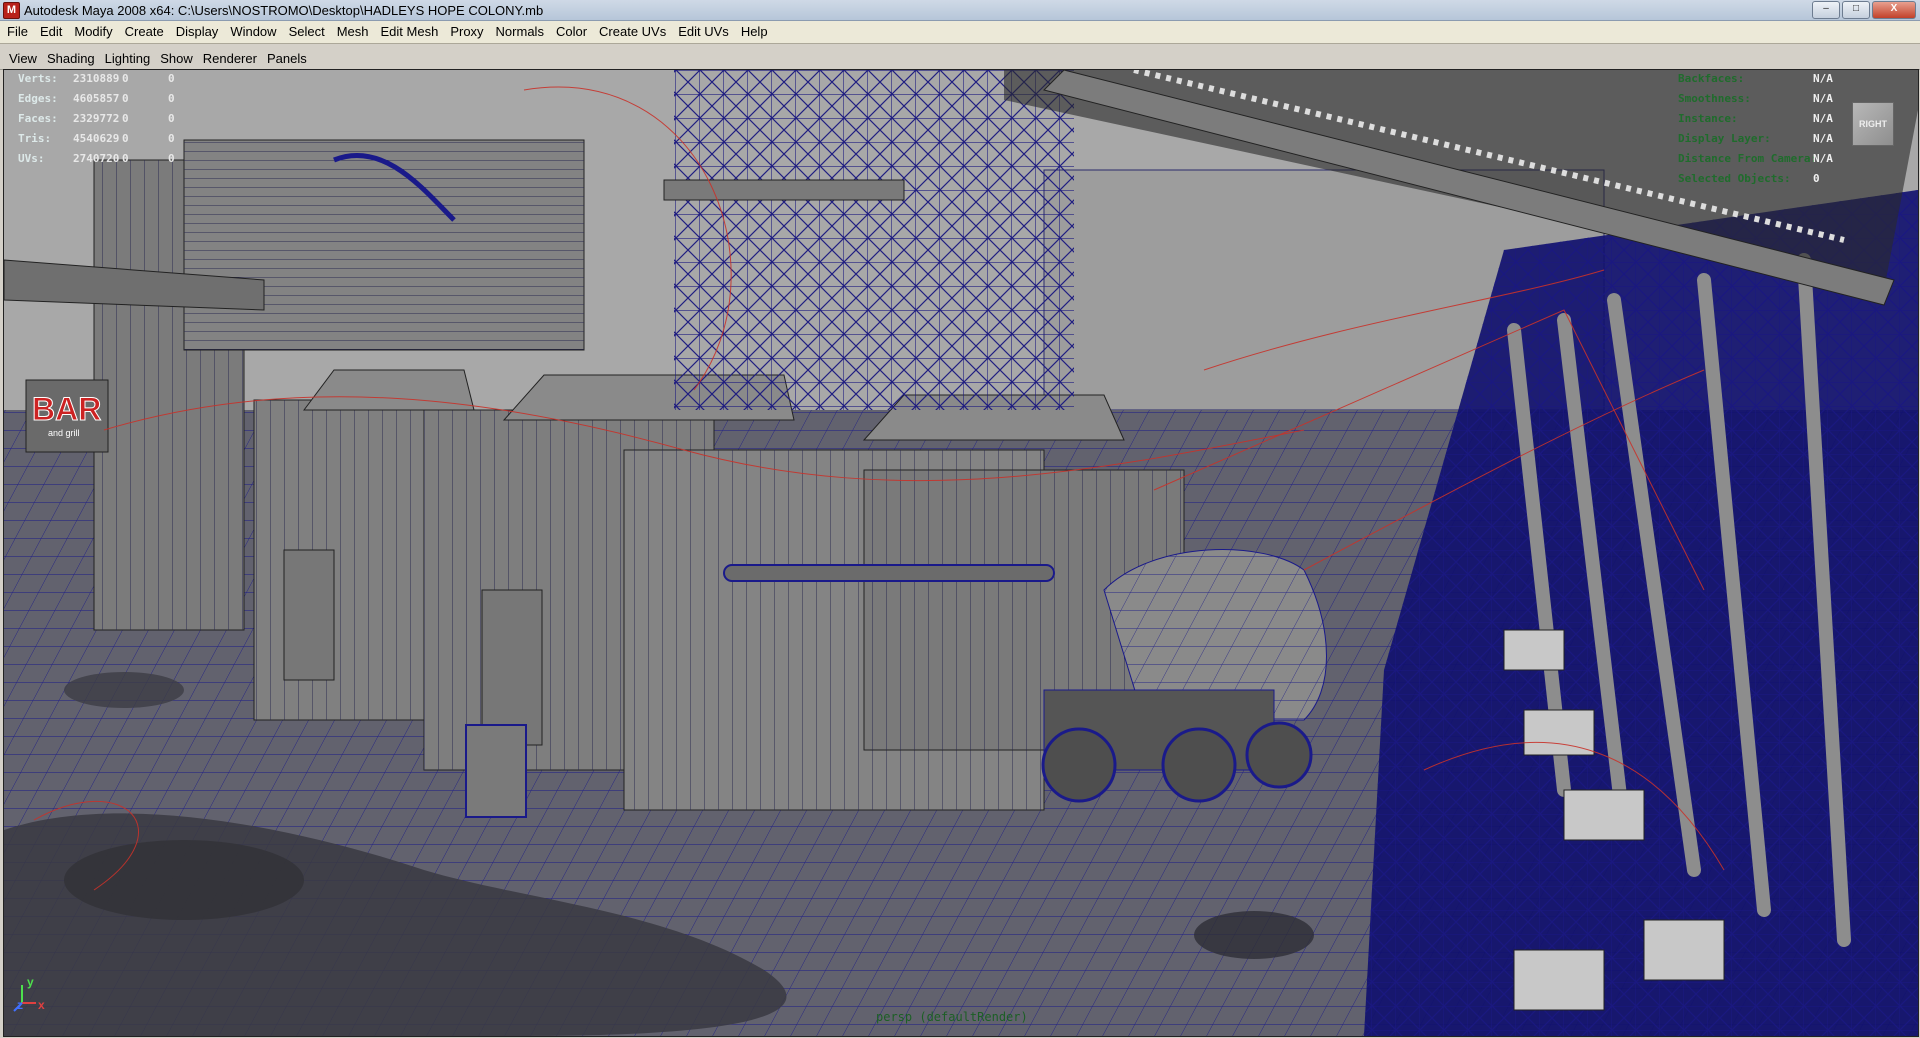 The height and width of the screenshot is (1038, 1920). I want to click on close-button: X, so click(1894, 10).